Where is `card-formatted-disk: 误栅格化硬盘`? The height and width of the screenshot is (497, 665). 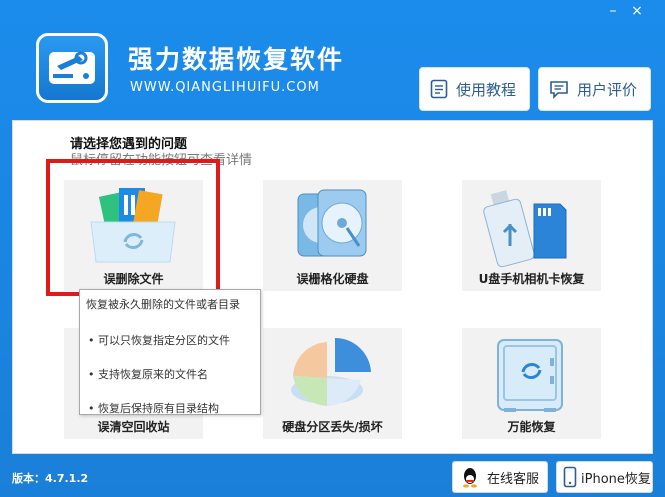 card-formatted-disk: 误栅格化硬盘 is located at coordinates (332, 235).